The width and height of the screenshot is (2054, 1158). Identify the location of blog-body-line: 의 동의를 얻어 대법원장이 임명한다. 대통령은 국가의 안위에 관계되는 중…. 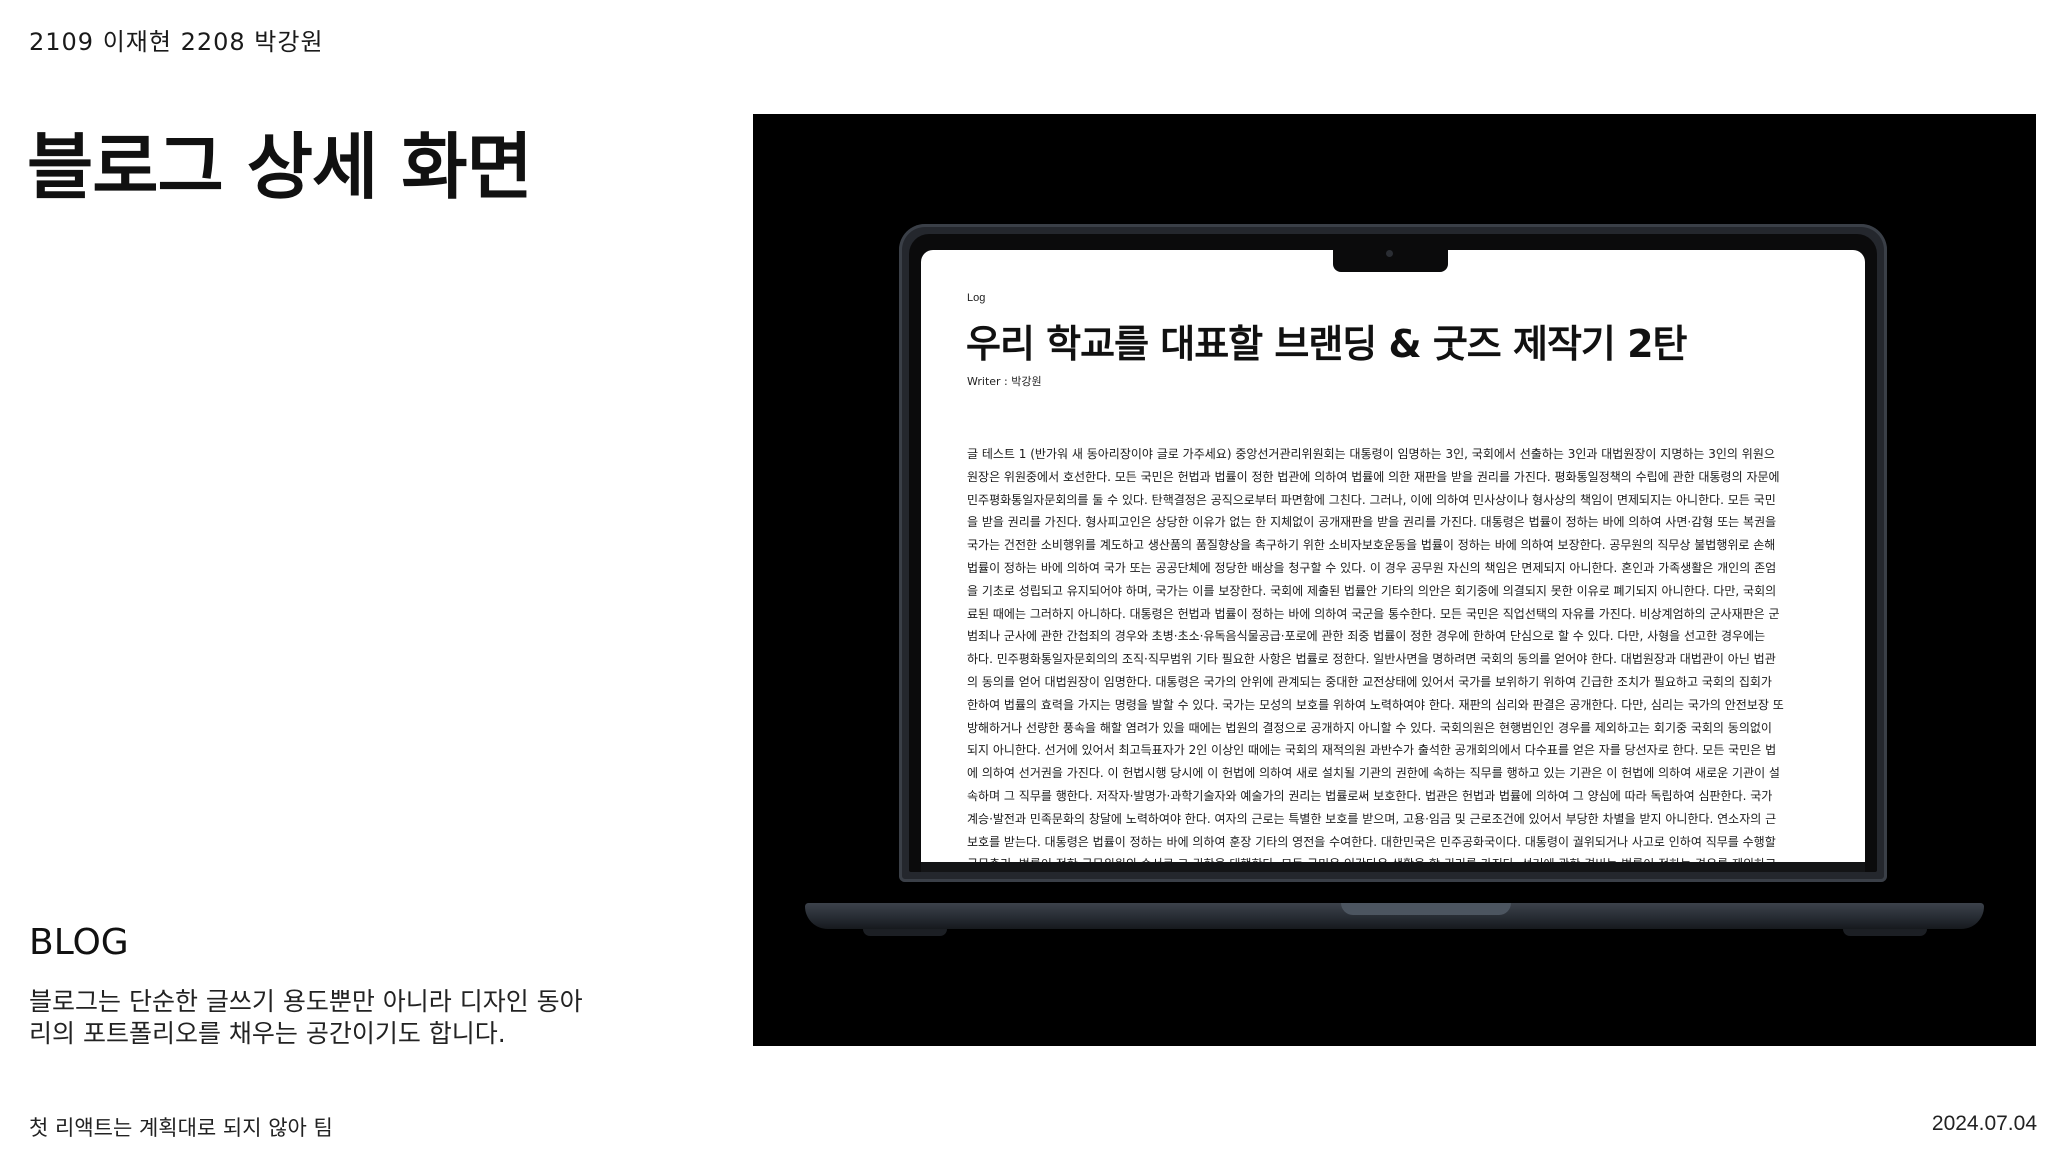
(1369, 681).